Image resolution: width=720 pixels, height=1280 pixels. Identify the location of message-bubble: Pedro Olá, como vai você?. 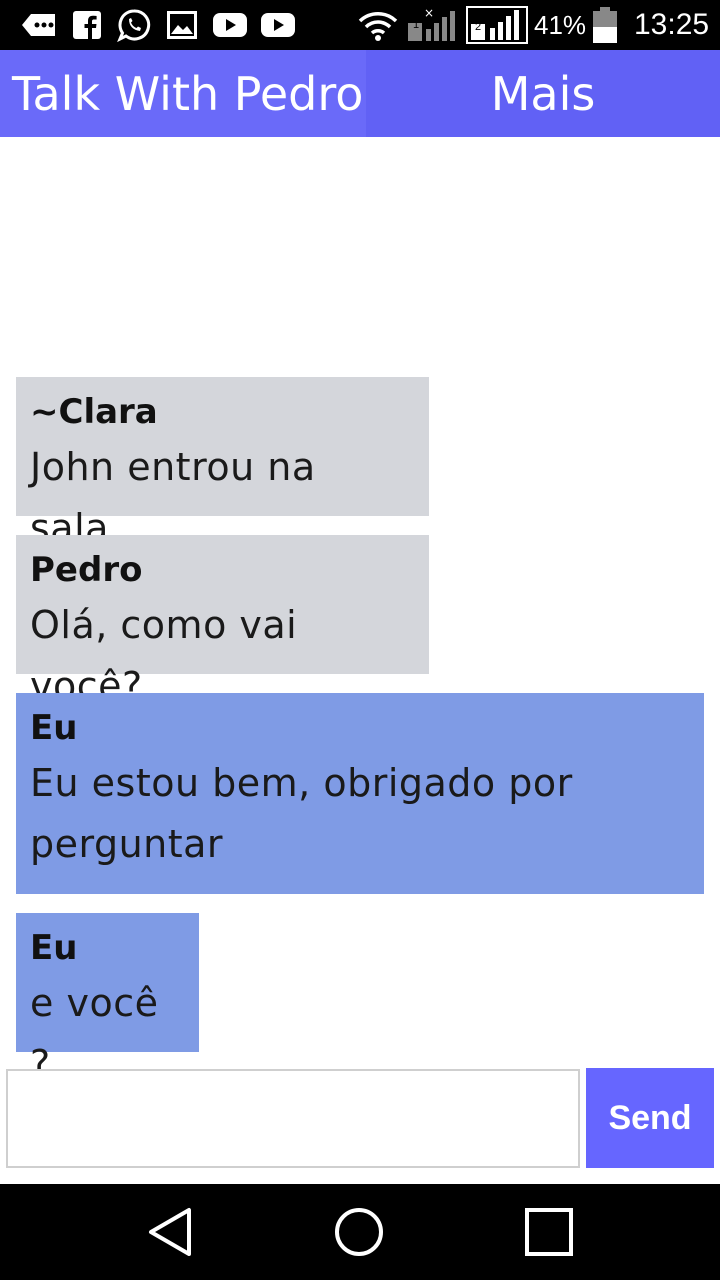
(222, 621).